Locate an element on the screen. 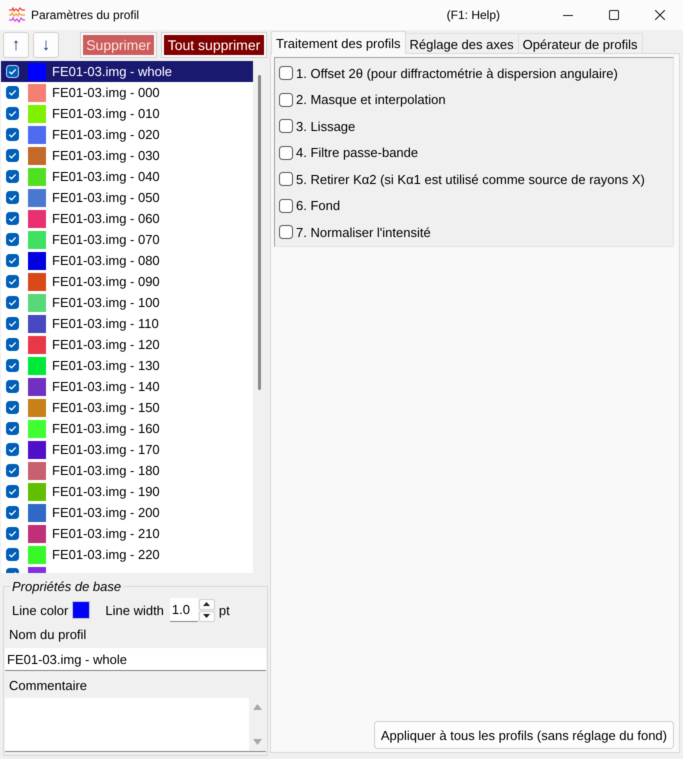 This screenshot has height=759, width=683. profile-name: FE01-03.img - 150 is located at coordinates (106, 407).